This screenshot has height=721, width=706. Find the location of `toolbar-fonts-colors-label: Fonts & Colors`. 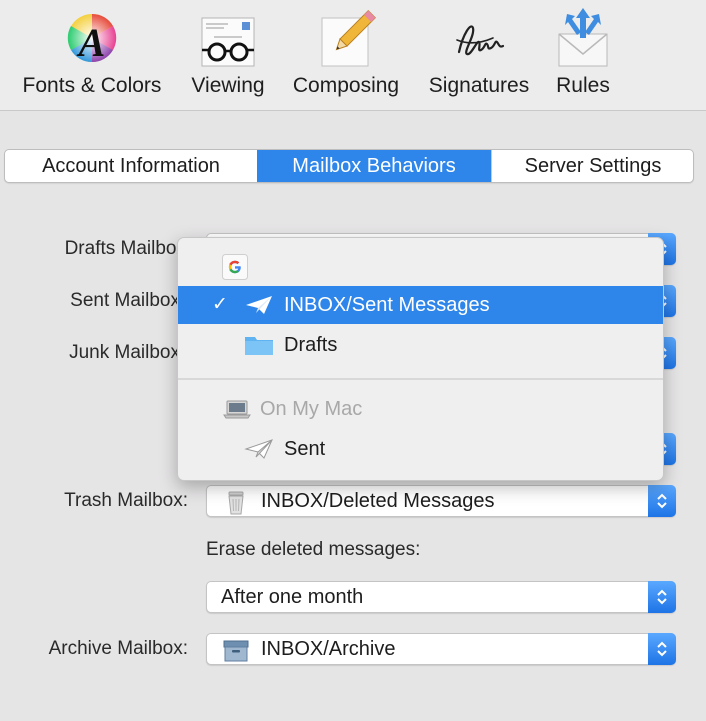

toolbar-fonts-colors-label: Fonts & Colors is located at coordinates (92, 85).